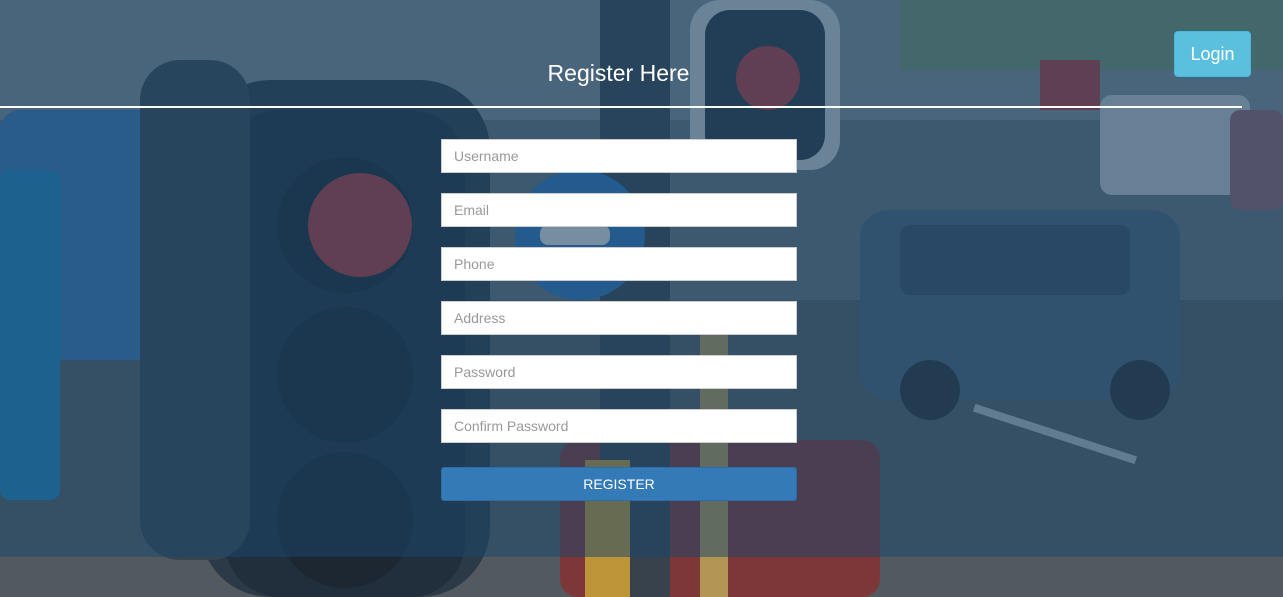 The height and width of the screenshot is (597, 1283). Describe the element at coordinates (618, 73) in the screenshot. I see `page-title: Register Here` at that location.